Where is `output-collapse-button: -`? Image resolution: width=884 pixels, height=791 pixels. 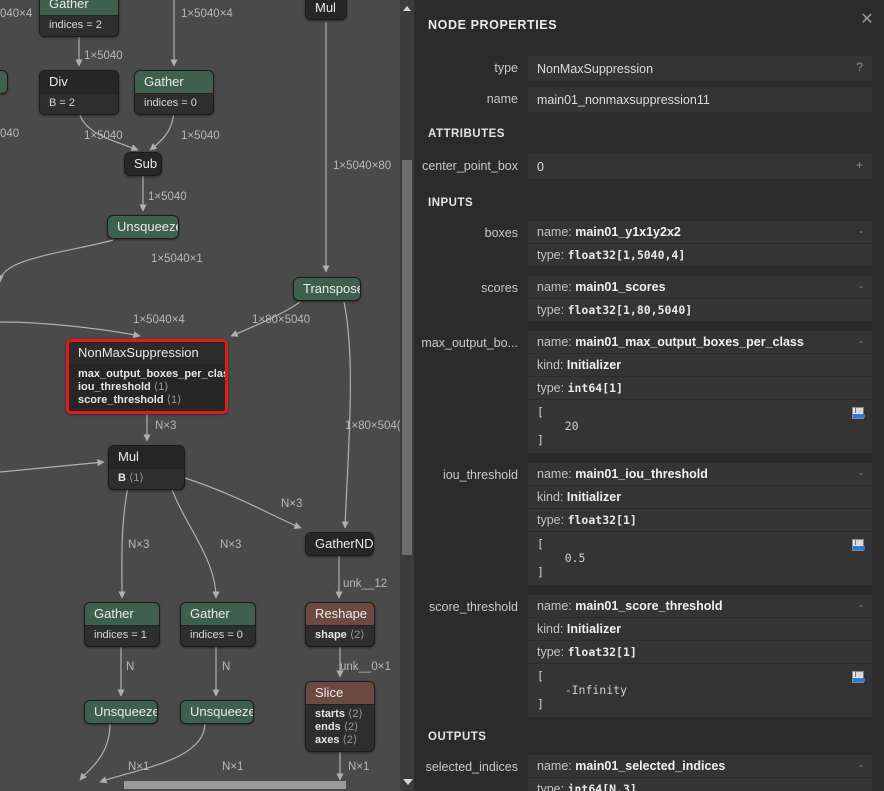
output-collapse-button: - is located at coordinates (861, 765).